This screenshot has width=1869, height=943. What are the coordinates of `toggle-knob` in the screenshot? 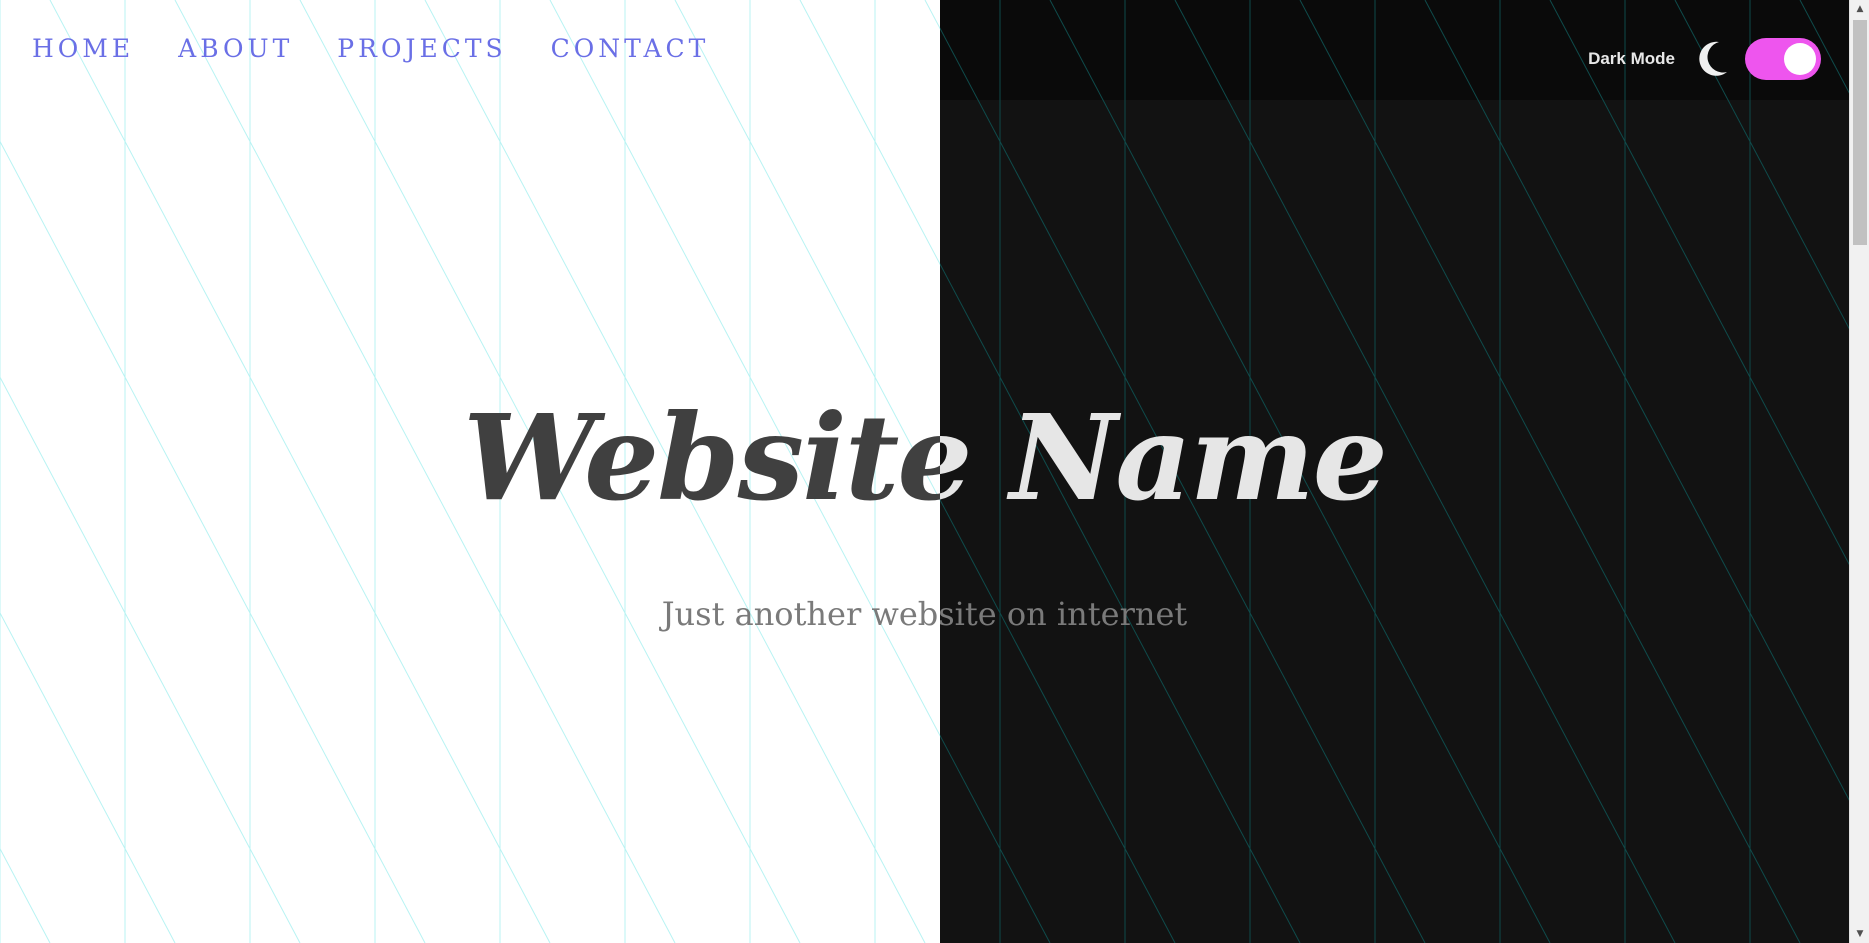 It's located at (1800, 59).